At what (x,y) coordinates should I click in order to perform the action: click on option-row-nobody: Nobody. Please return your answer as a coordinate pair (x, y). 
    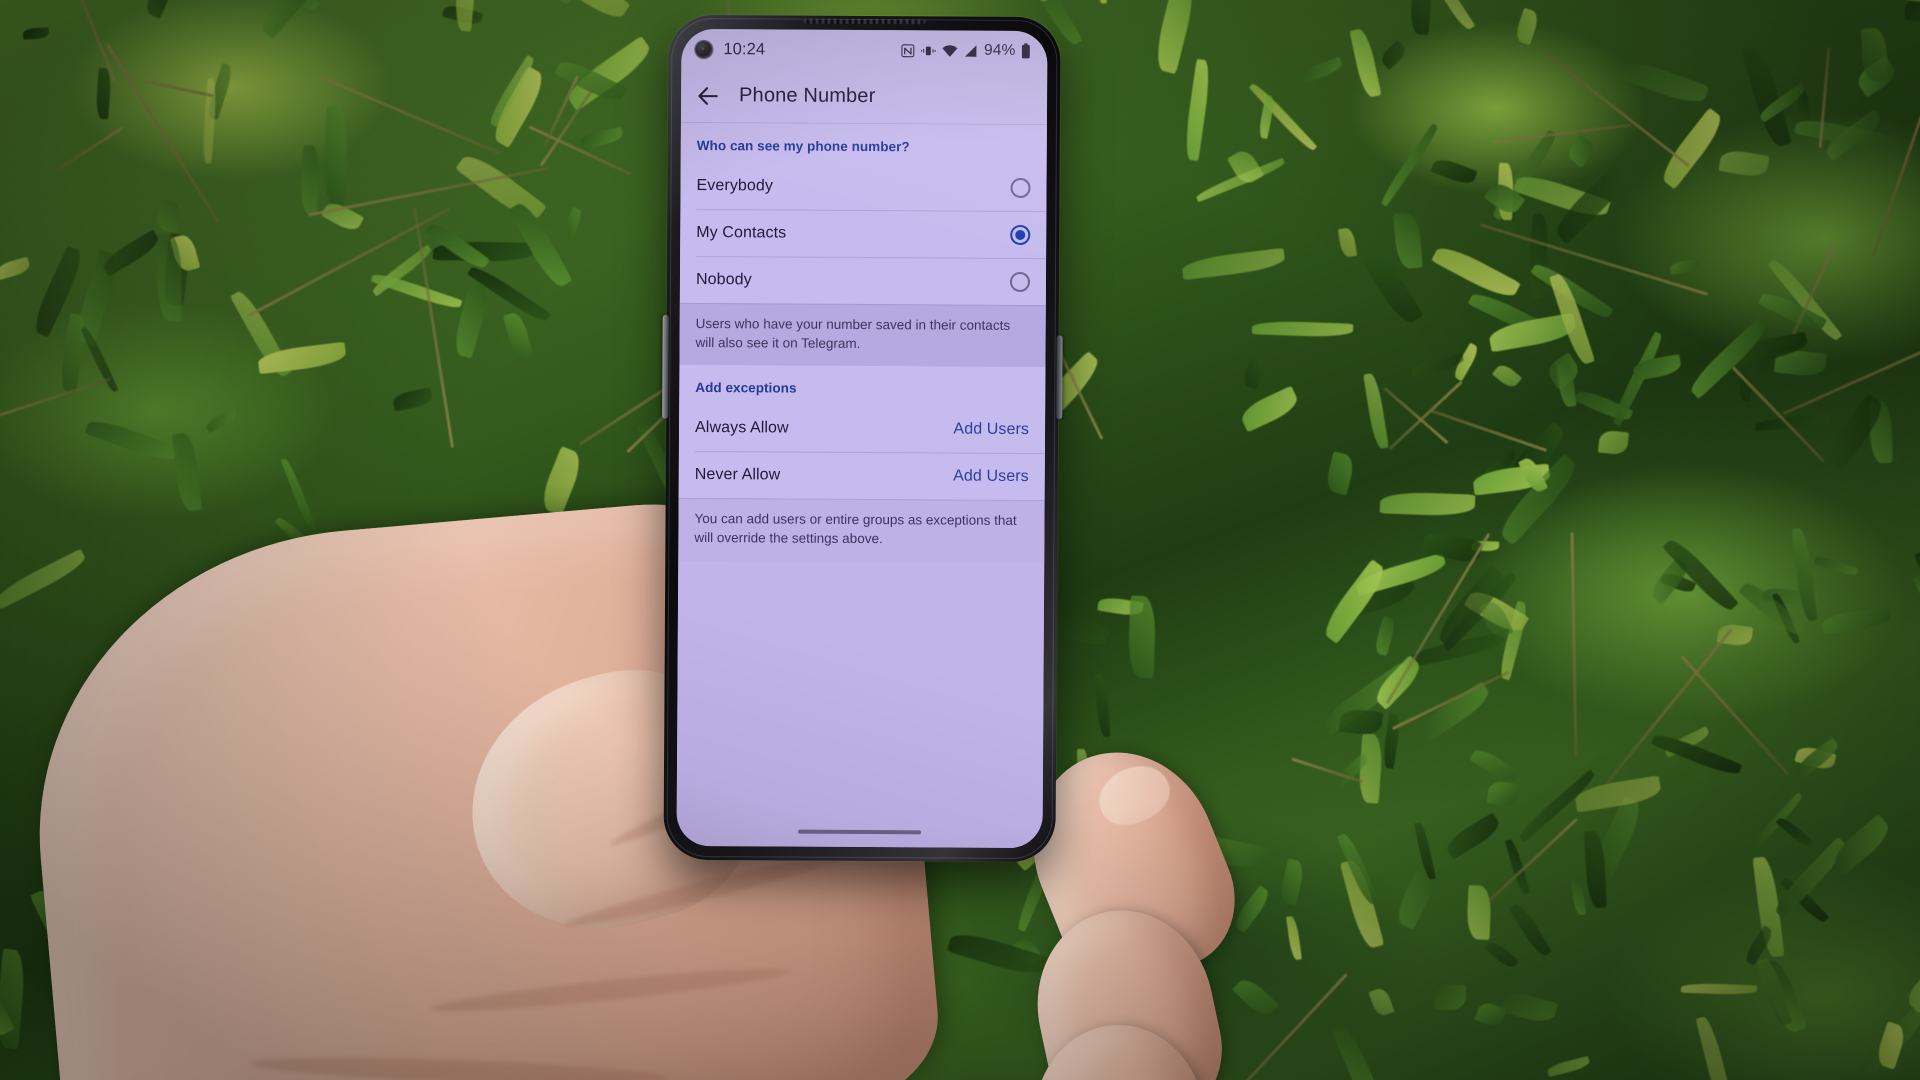
    Looking at the image, I should click on (863, 280).